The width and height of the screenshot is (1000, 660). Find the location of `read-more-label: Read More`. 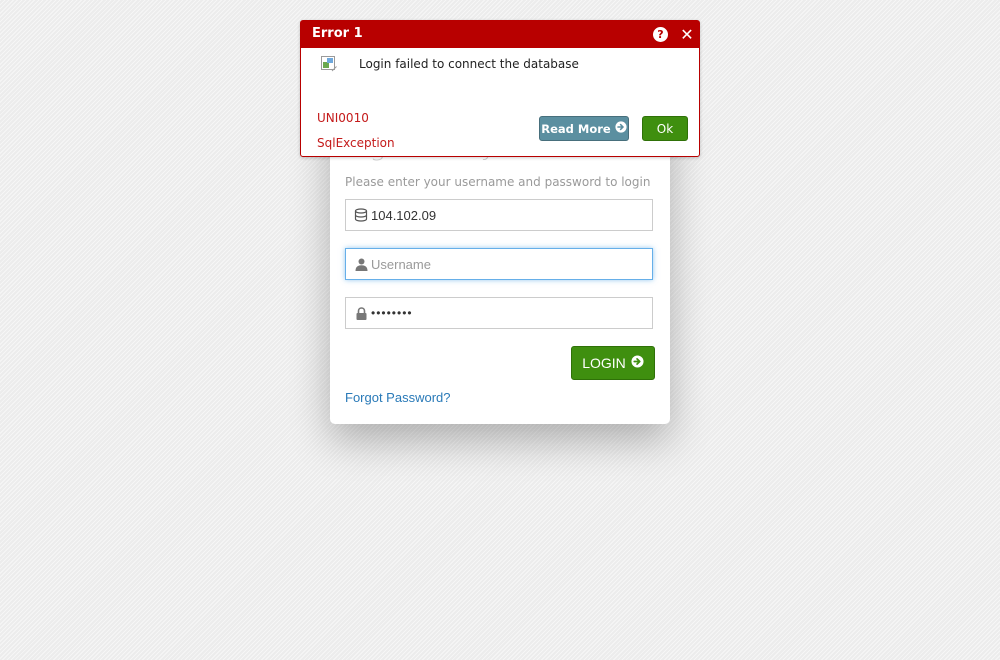

read-more-label: Read More is located at coordinates (576, 128).